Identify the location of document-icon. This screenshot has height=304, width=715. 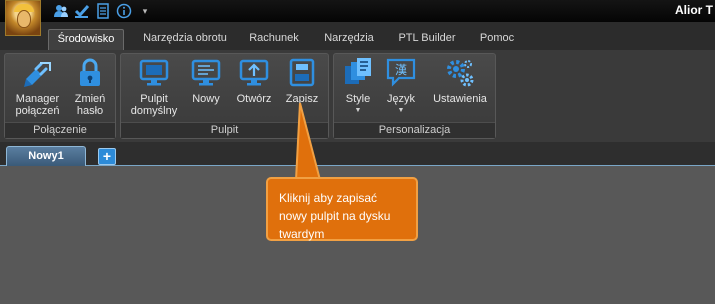
(103, 11).